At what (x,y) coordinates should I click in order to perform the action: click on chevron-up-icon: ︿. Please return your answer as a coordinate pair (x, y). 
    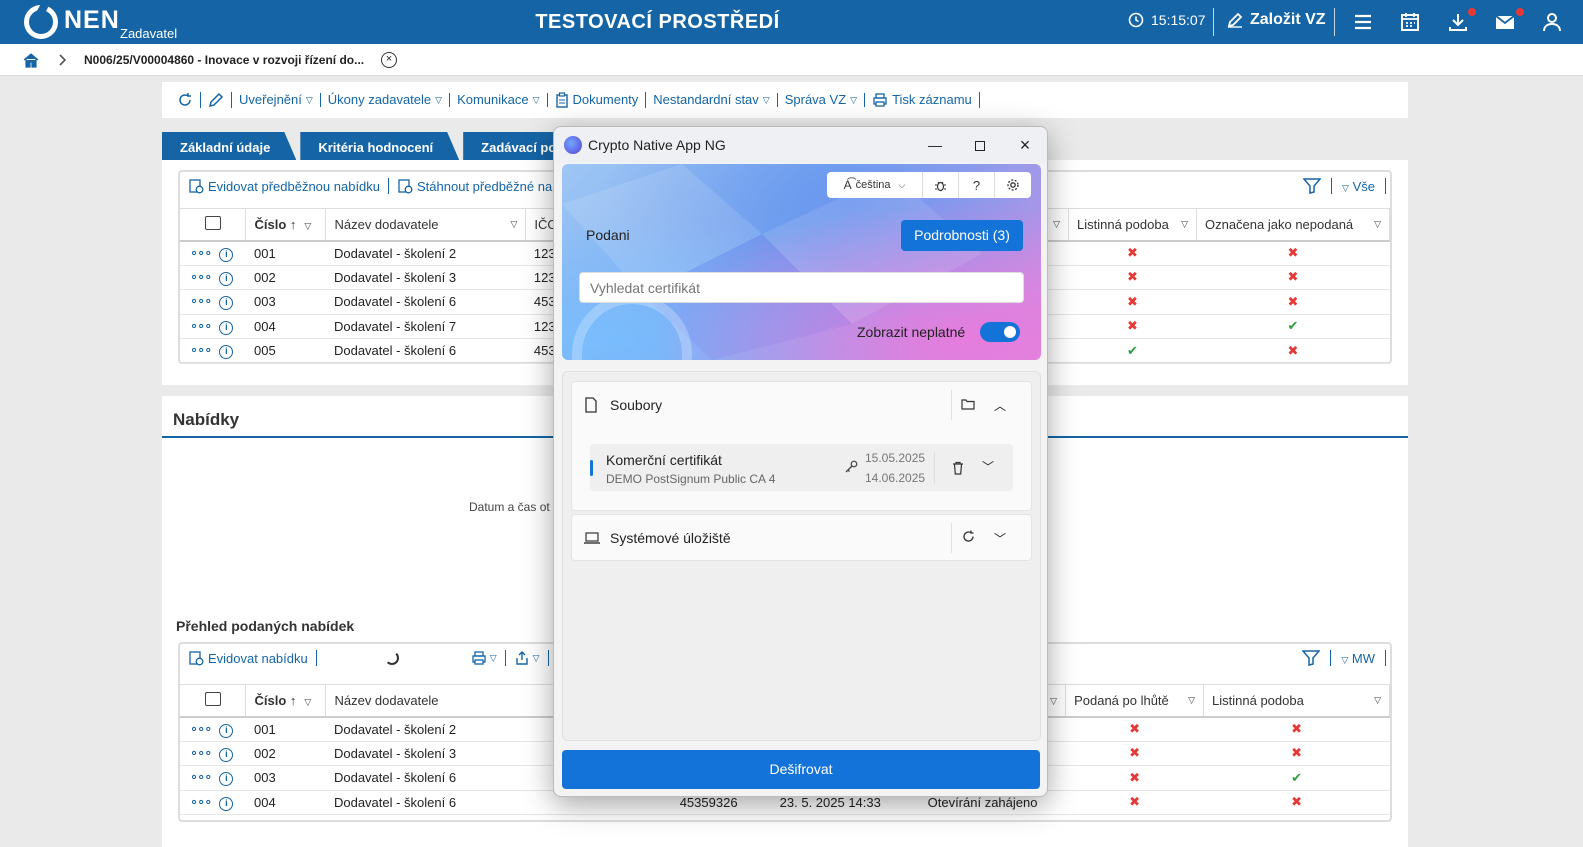
    Looking at the image, I should click on (1000, 405).